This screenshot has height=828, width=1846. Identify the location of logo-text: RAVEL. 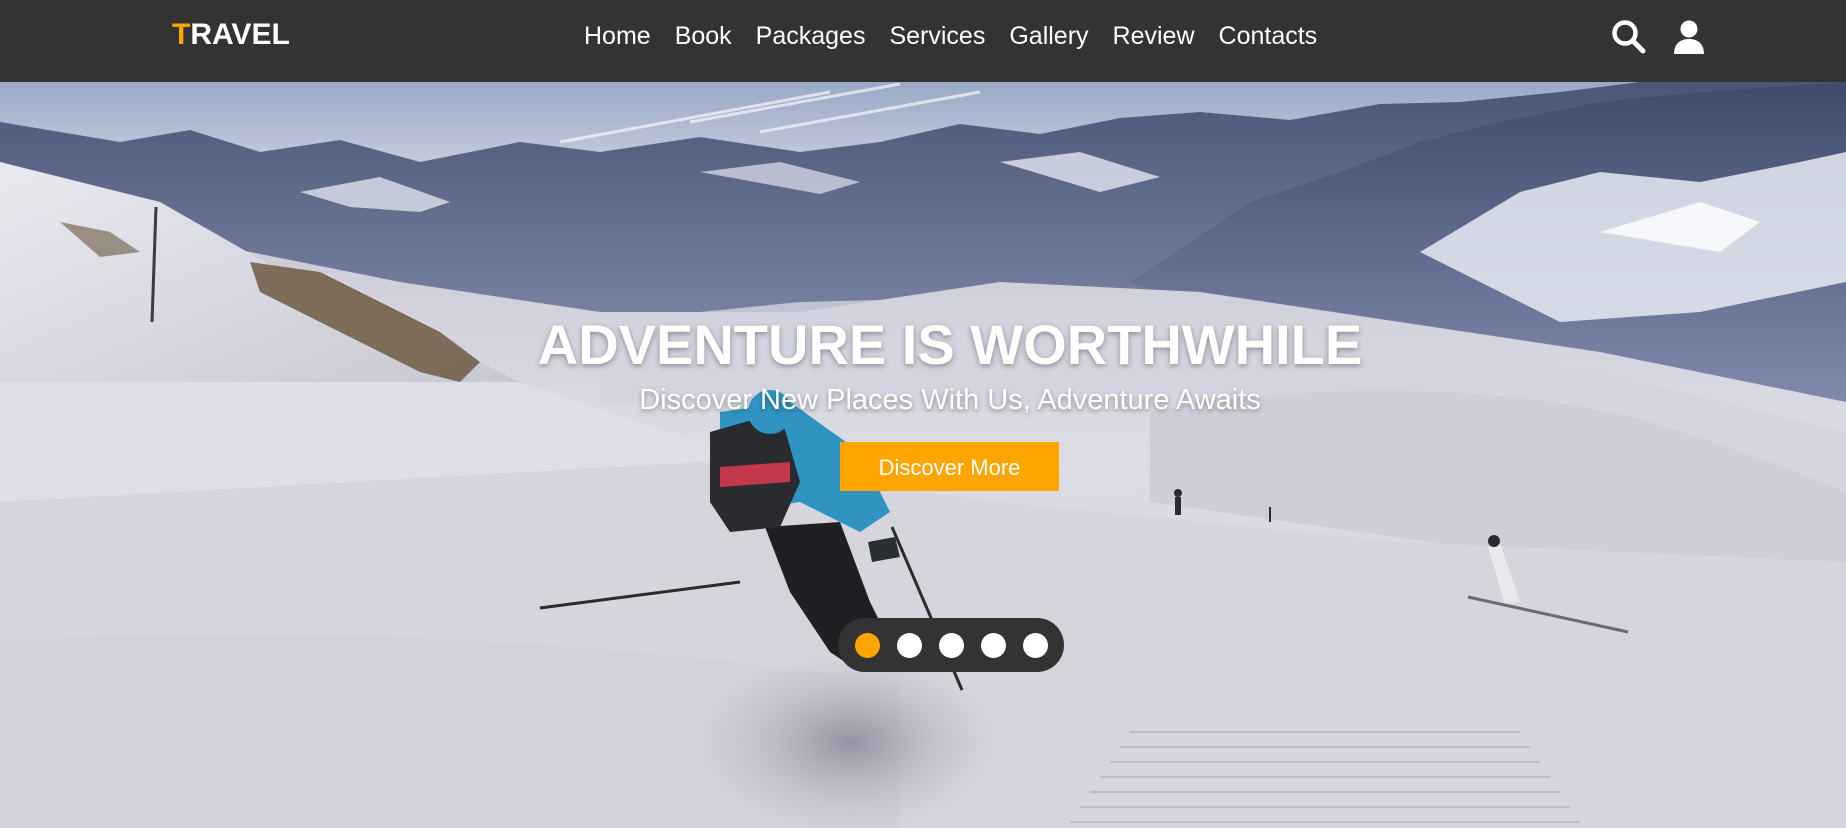
(240, 34).